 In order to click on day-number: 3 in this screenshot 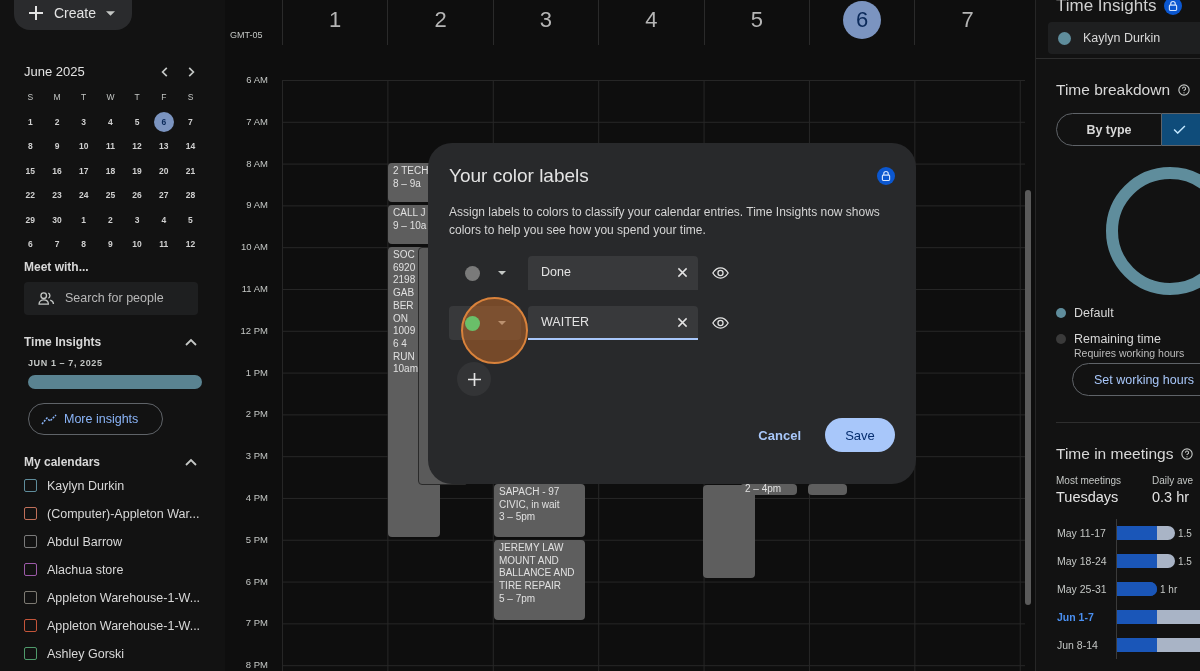, I will do `click(545, 20)`.